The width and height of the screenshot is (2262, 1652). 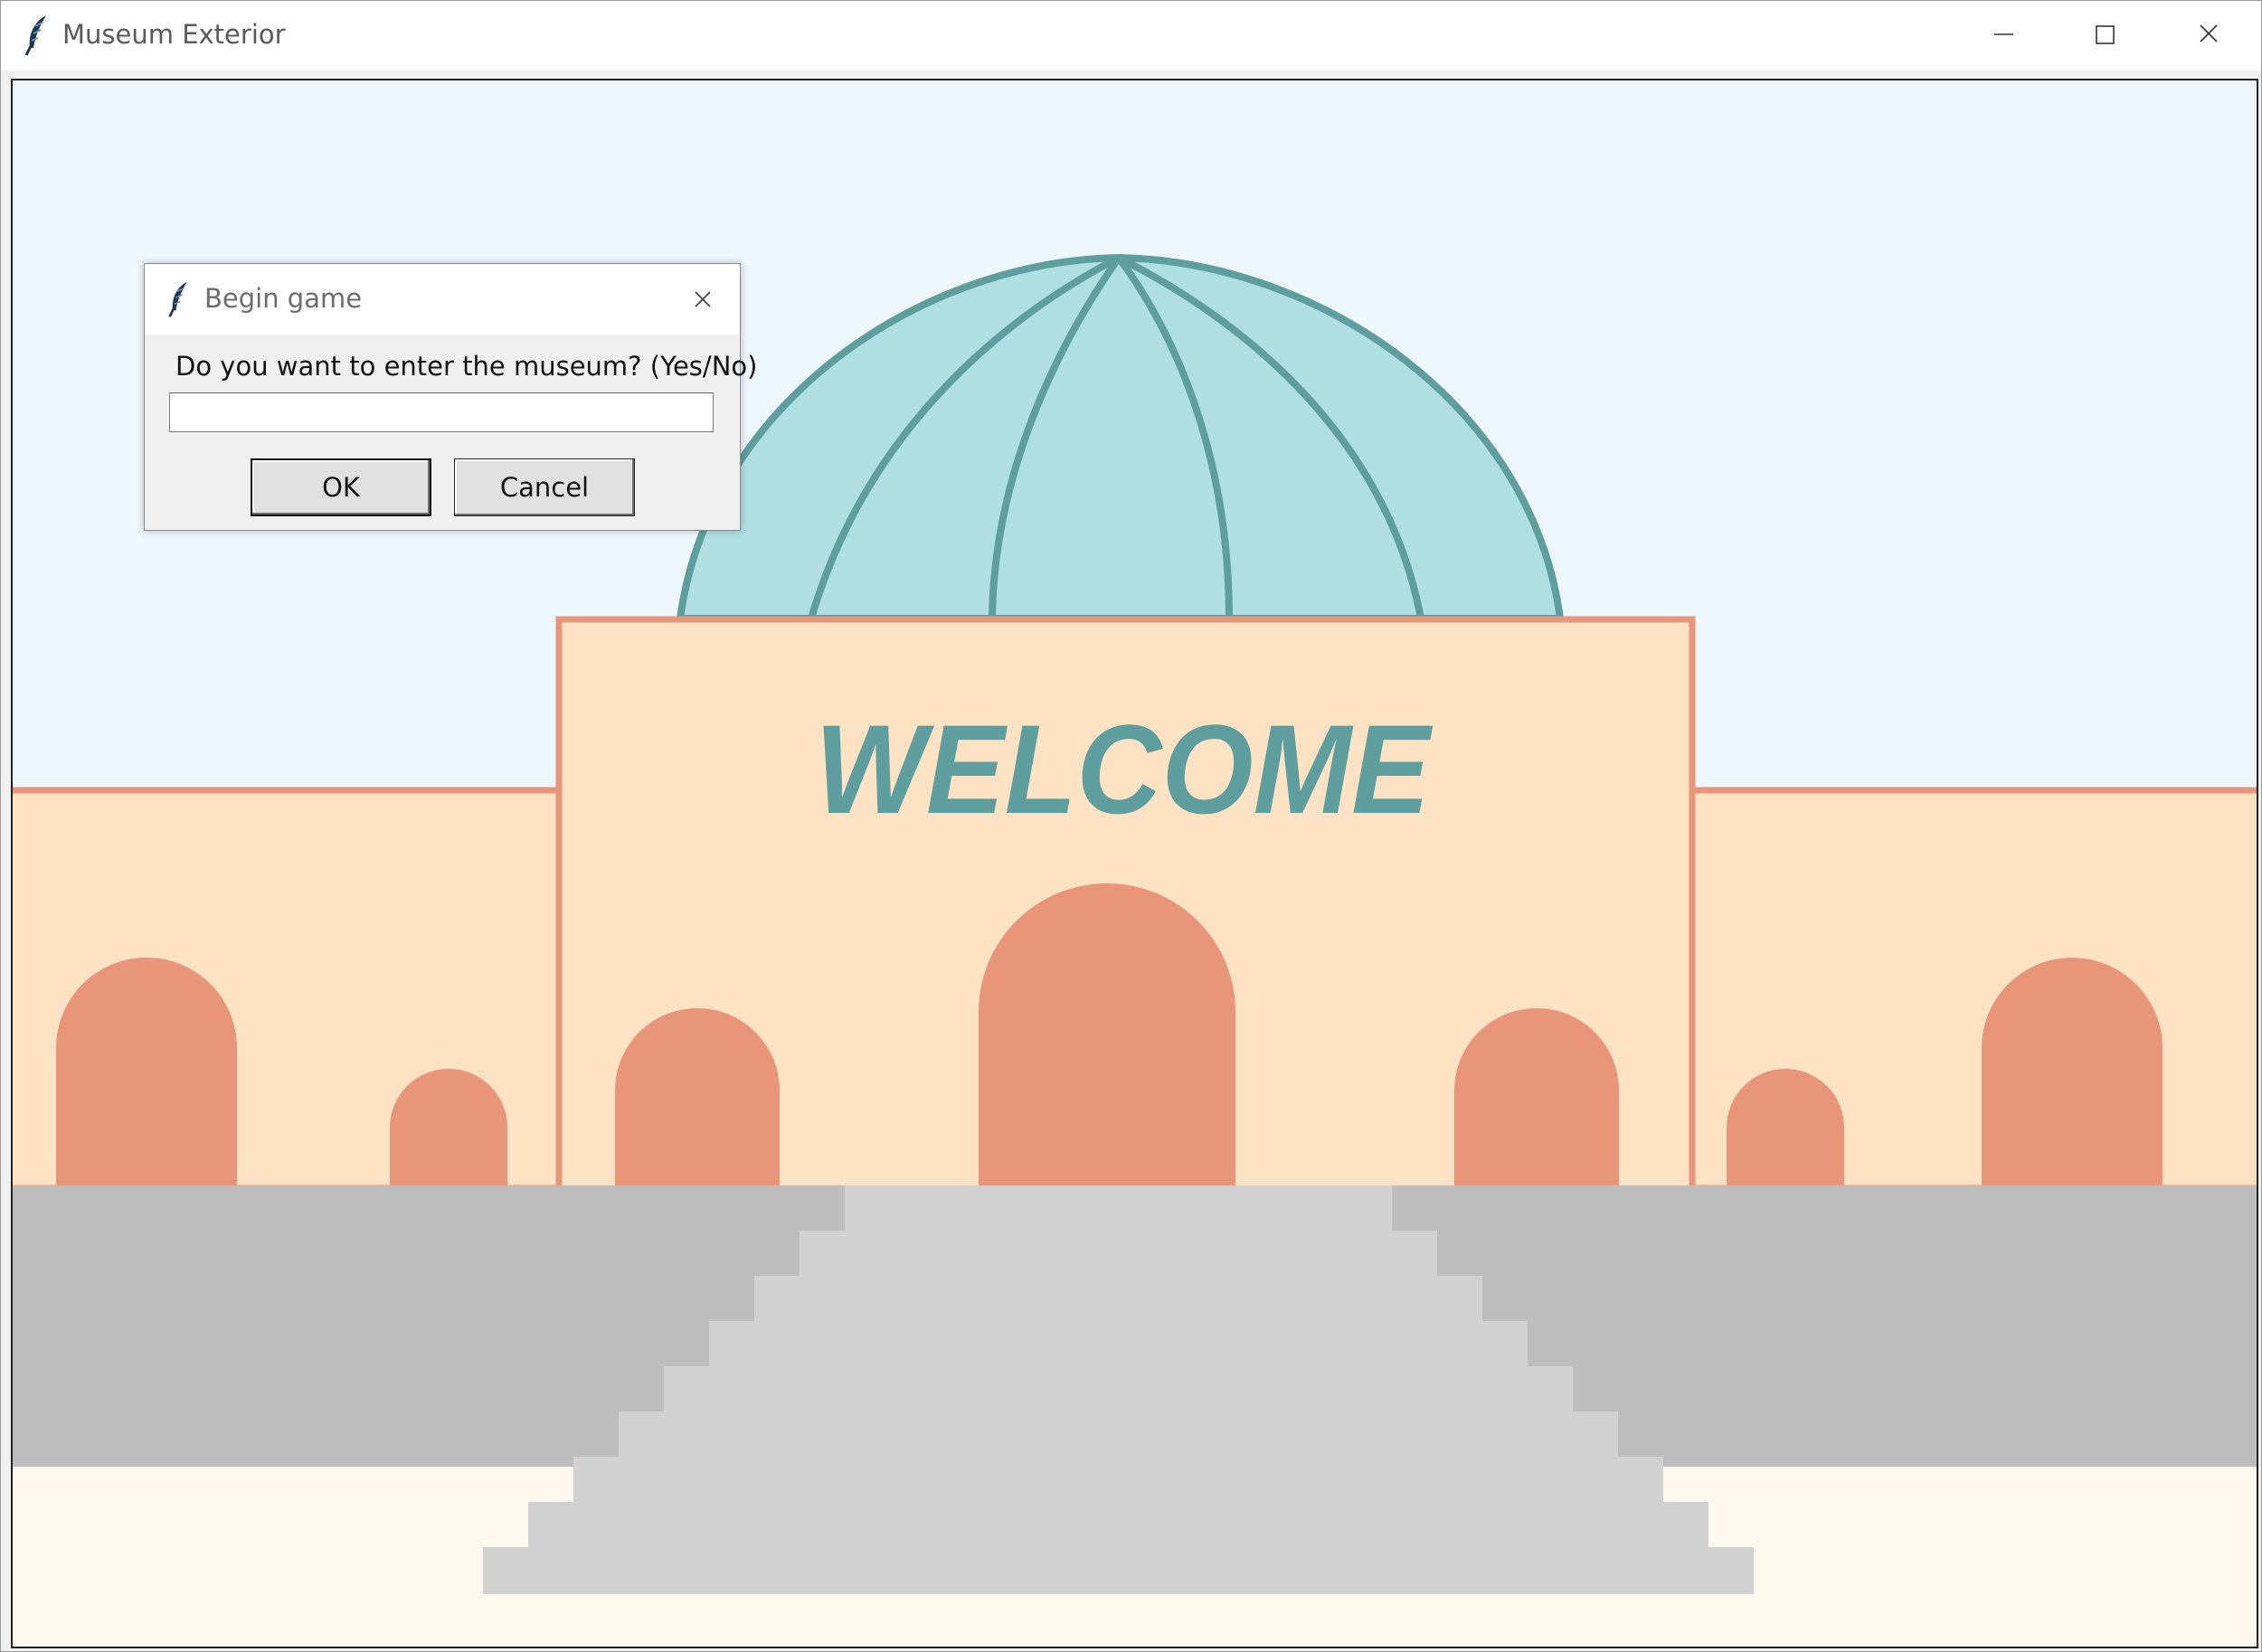 What do you see at coordinates (341, 487) in the screenshot?
I see `ok-button: OK` at bounding box center [341, 487].